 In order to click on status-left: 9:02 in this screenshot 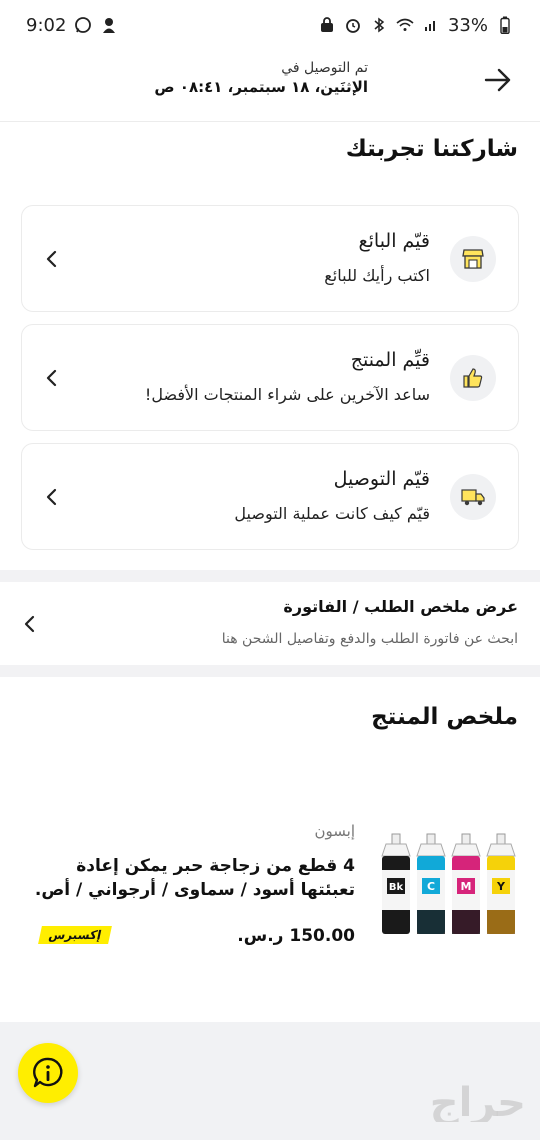, I will do `click(72, 25)`.